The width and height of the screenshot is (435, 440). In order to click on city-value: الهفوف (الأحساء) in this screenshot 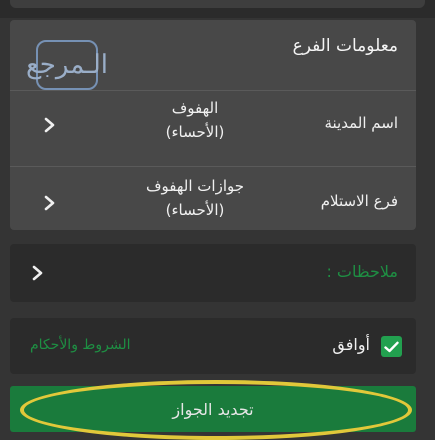, I will do `click(195, 120)`.